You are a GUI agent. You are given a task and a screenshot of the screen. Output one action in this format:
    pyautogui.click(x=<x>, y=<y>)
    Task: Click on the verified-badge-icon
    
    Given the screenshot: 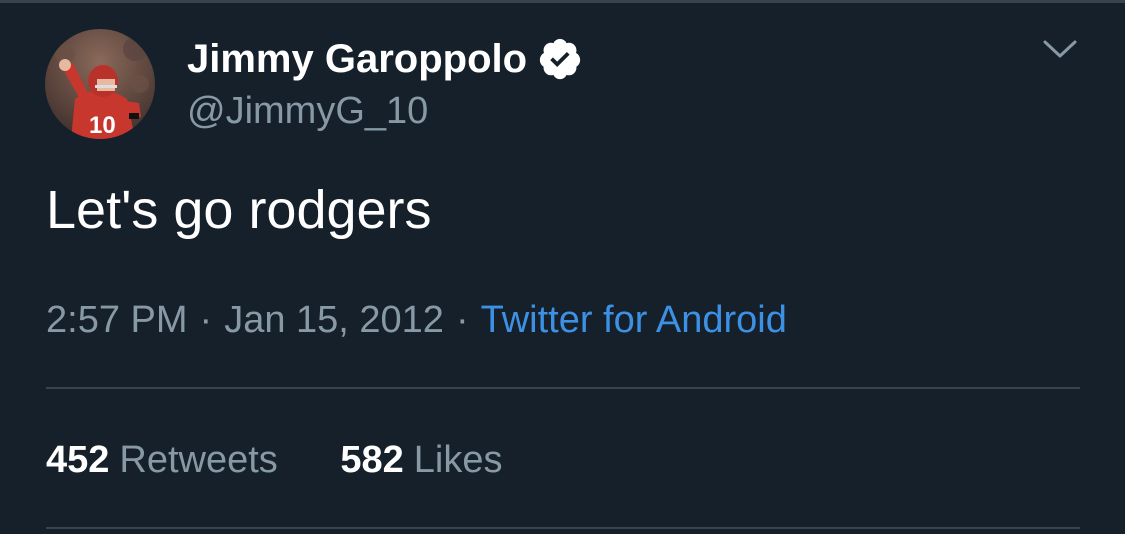 What is the action you would take?
    pyautogui.click(x=560, y=59)
    